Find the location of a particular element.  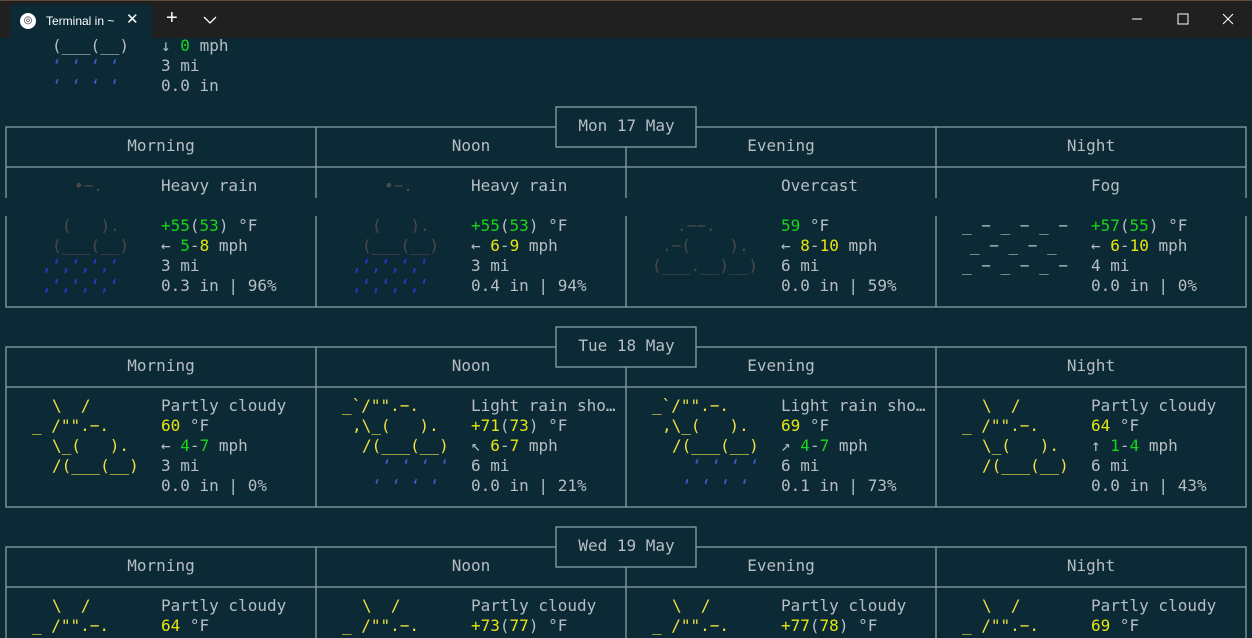

visibility: 4 mi is located at coordinates (1110, 265).